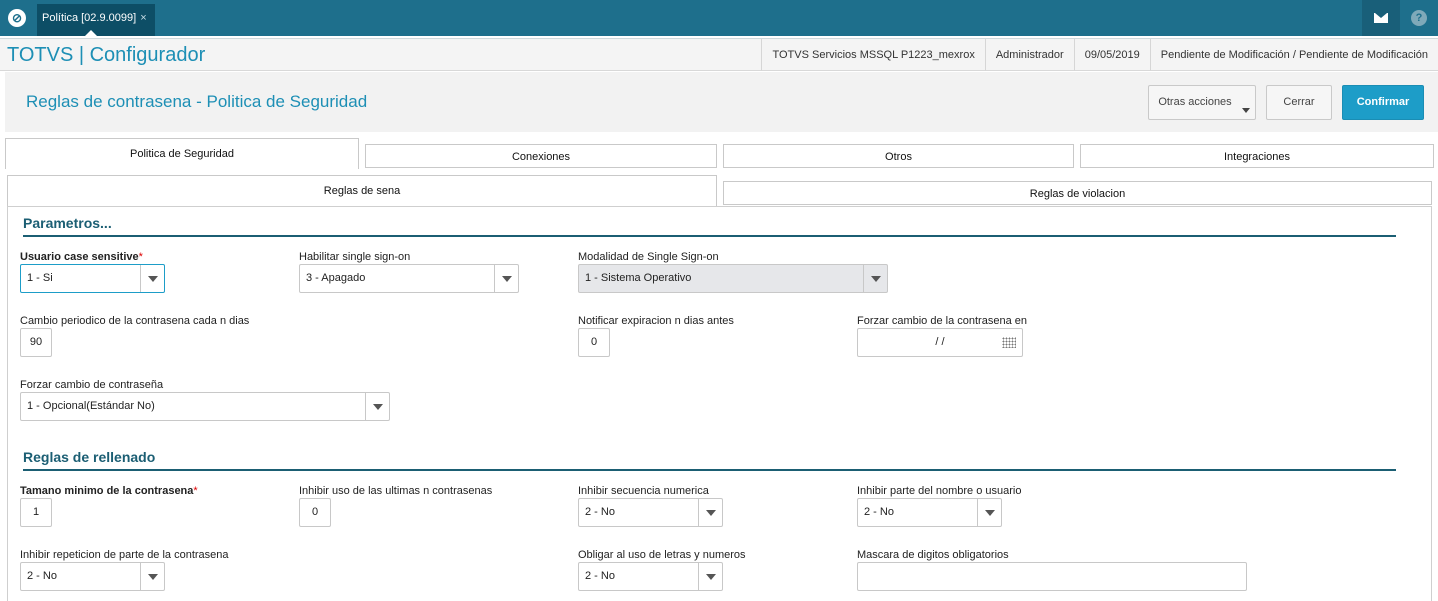 This screenshot has height=601, width=1438. I want to click on inhibir-nombre-value: 2 - No, so click(879, 512).